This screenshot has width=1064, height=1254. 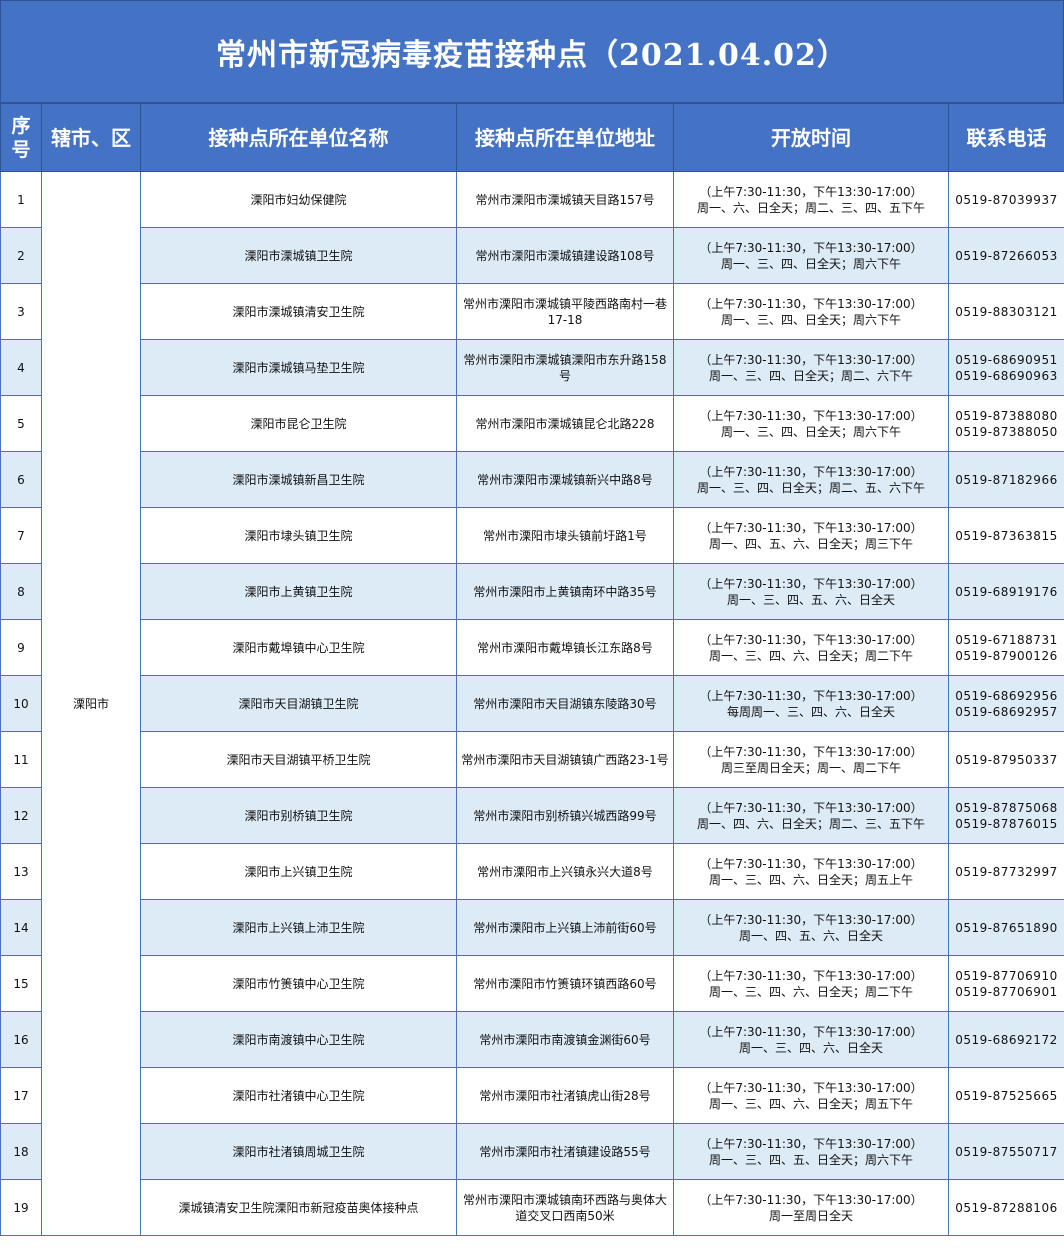 I want to click on contact-phone: 0519-87388080 0519-87388050, so click(x=1006, y=423).